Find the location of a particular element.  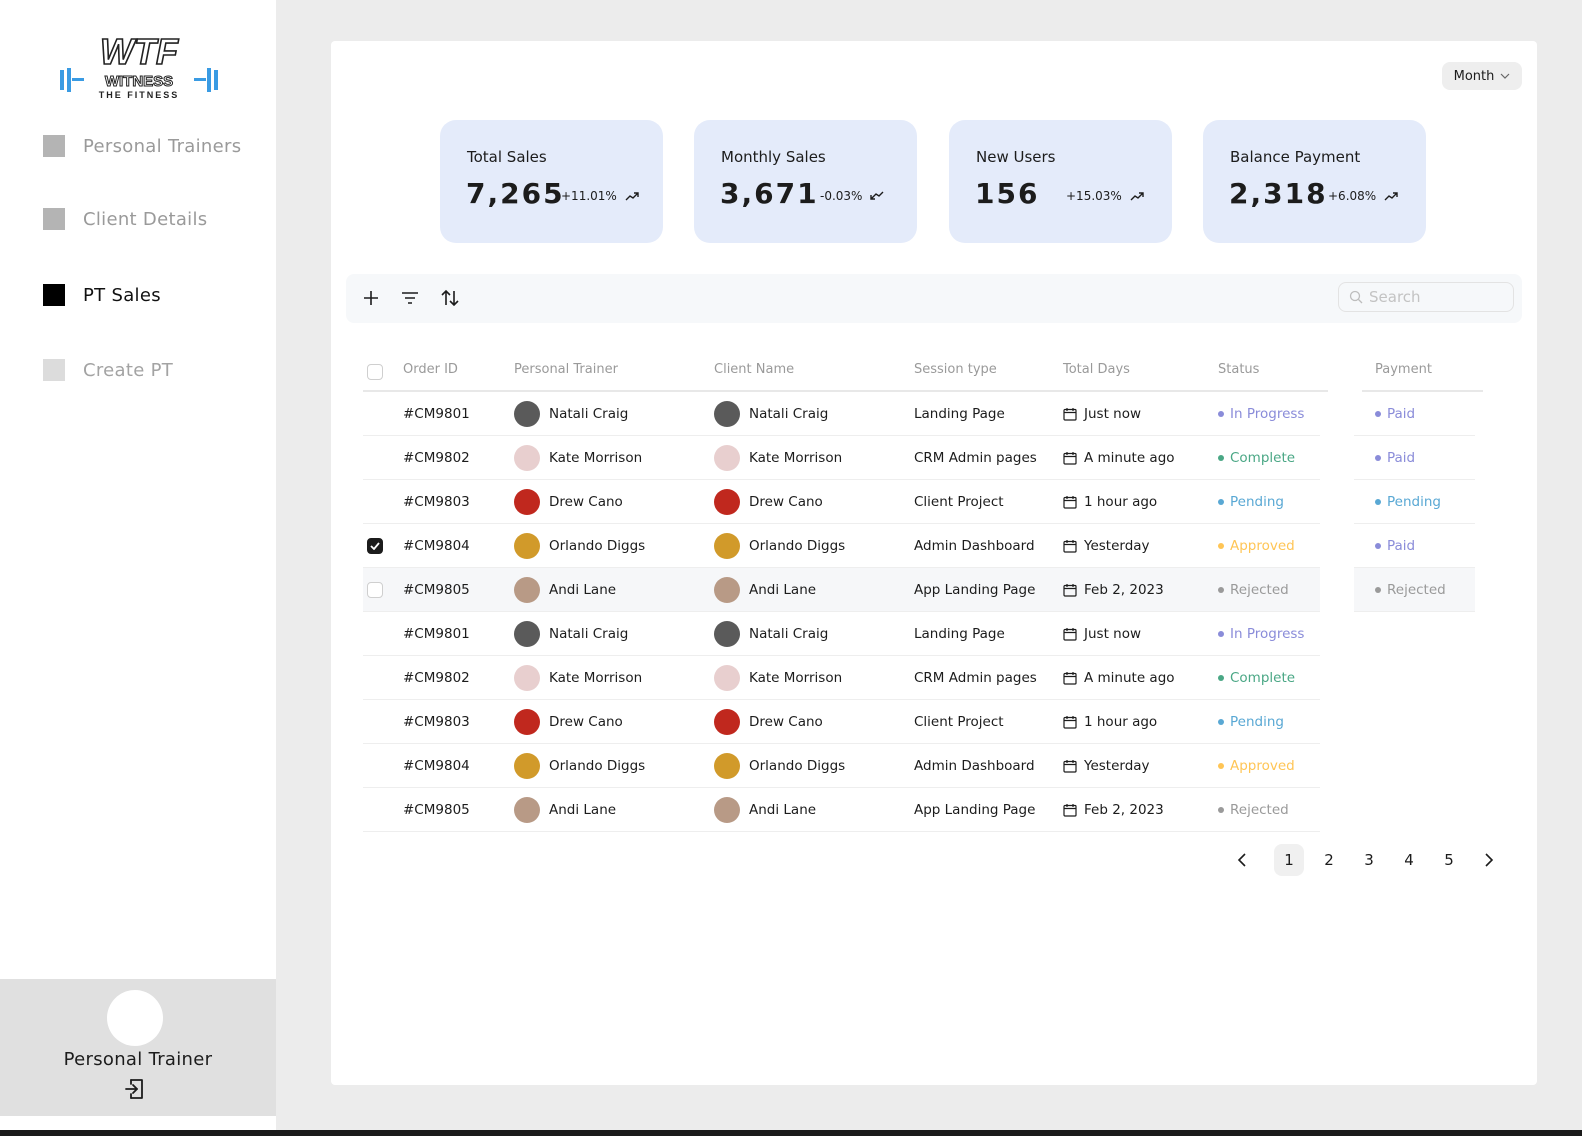

trainer-cell: Kate Morrison is located at coordinates (578, 678).